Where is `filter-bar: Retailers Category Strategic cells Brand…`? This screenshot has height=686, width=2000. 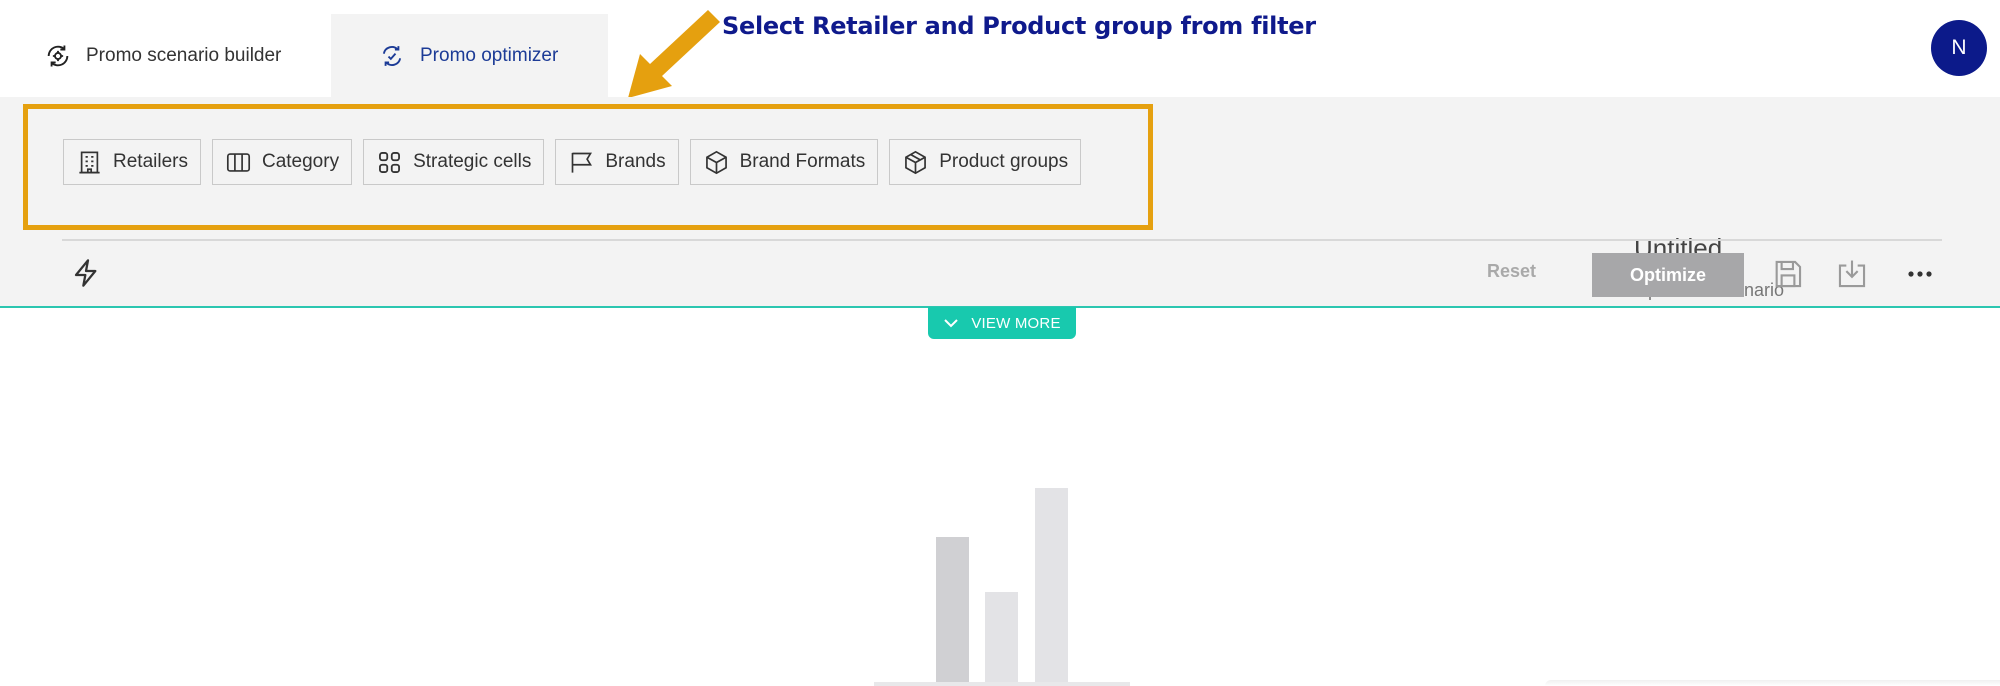 filter-bar: Retailers Category Strategic cells Brand… is located at coordinates (572, 162).